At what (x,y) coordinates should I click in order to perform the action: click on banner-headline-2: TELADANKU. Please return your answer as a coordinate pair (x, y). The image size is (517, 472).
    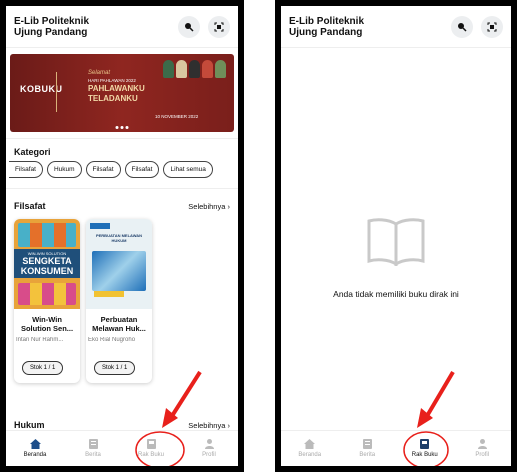
    Looking at the image, I should click on (113, 98).